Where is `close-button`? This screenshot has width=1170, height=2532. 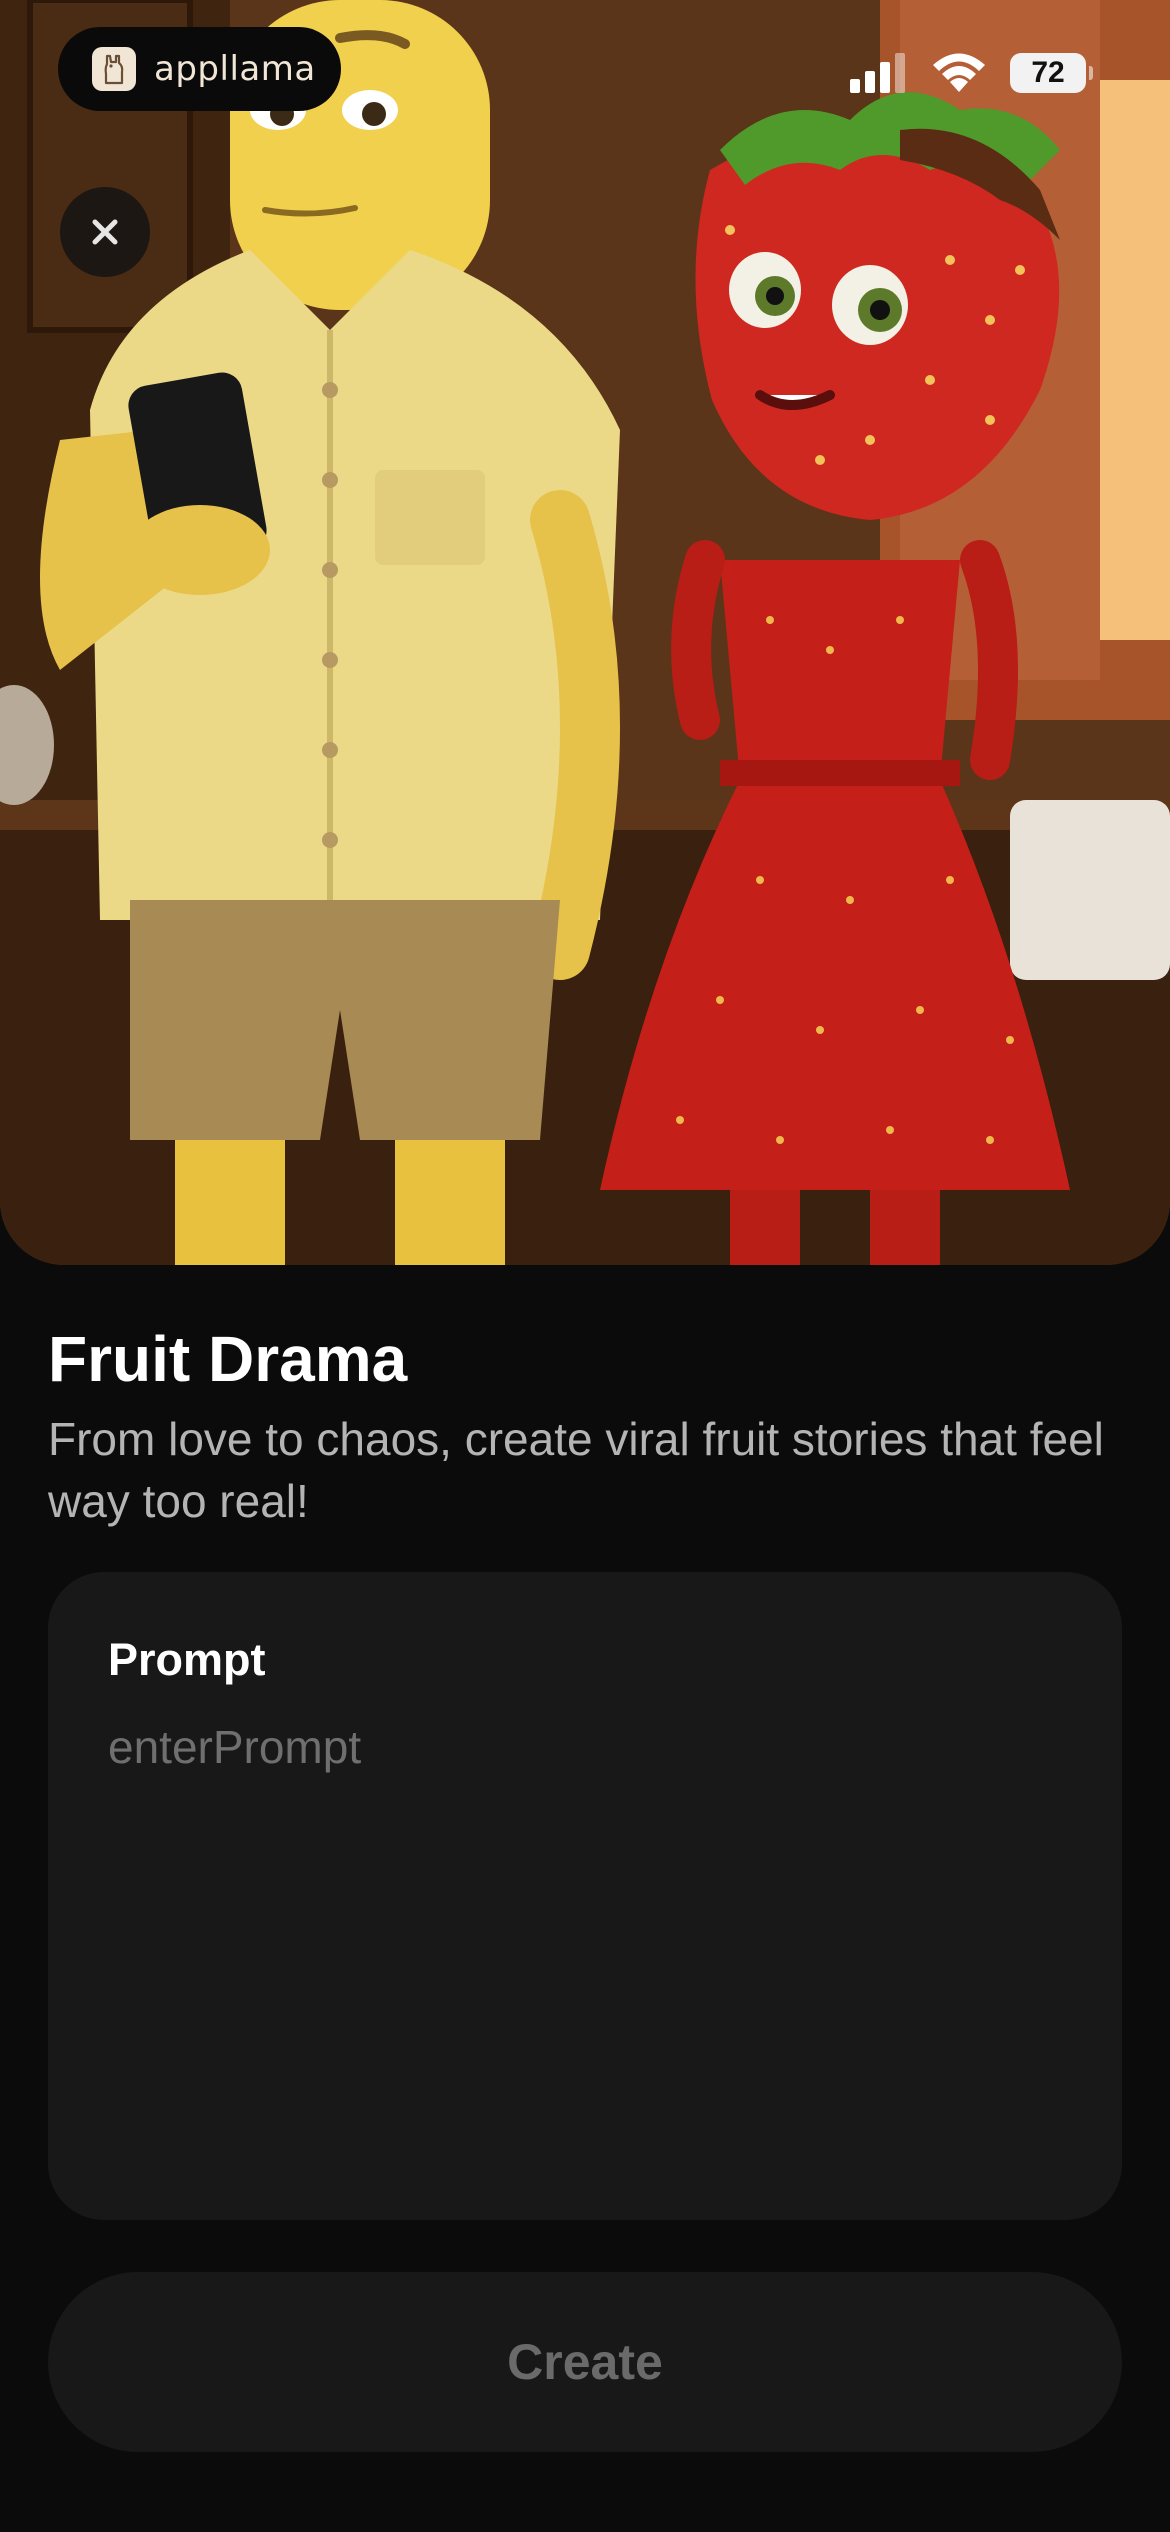
close-button is located at coordinates (105, 232).